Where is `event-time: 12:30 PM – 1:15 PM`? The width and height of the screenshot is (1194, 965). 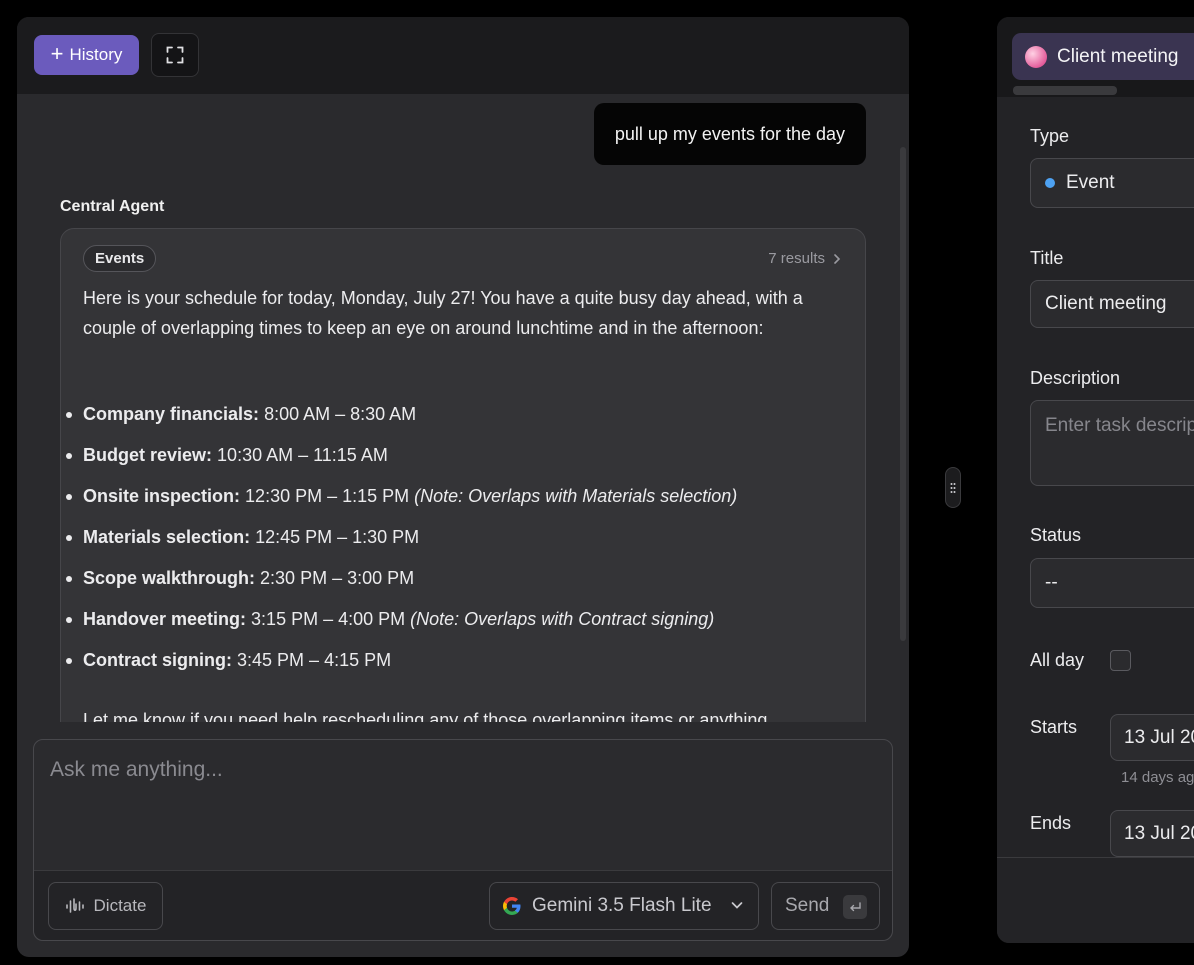
event-time: 12:30 PM – 1:15 PM is located at coordinates (327, 496).